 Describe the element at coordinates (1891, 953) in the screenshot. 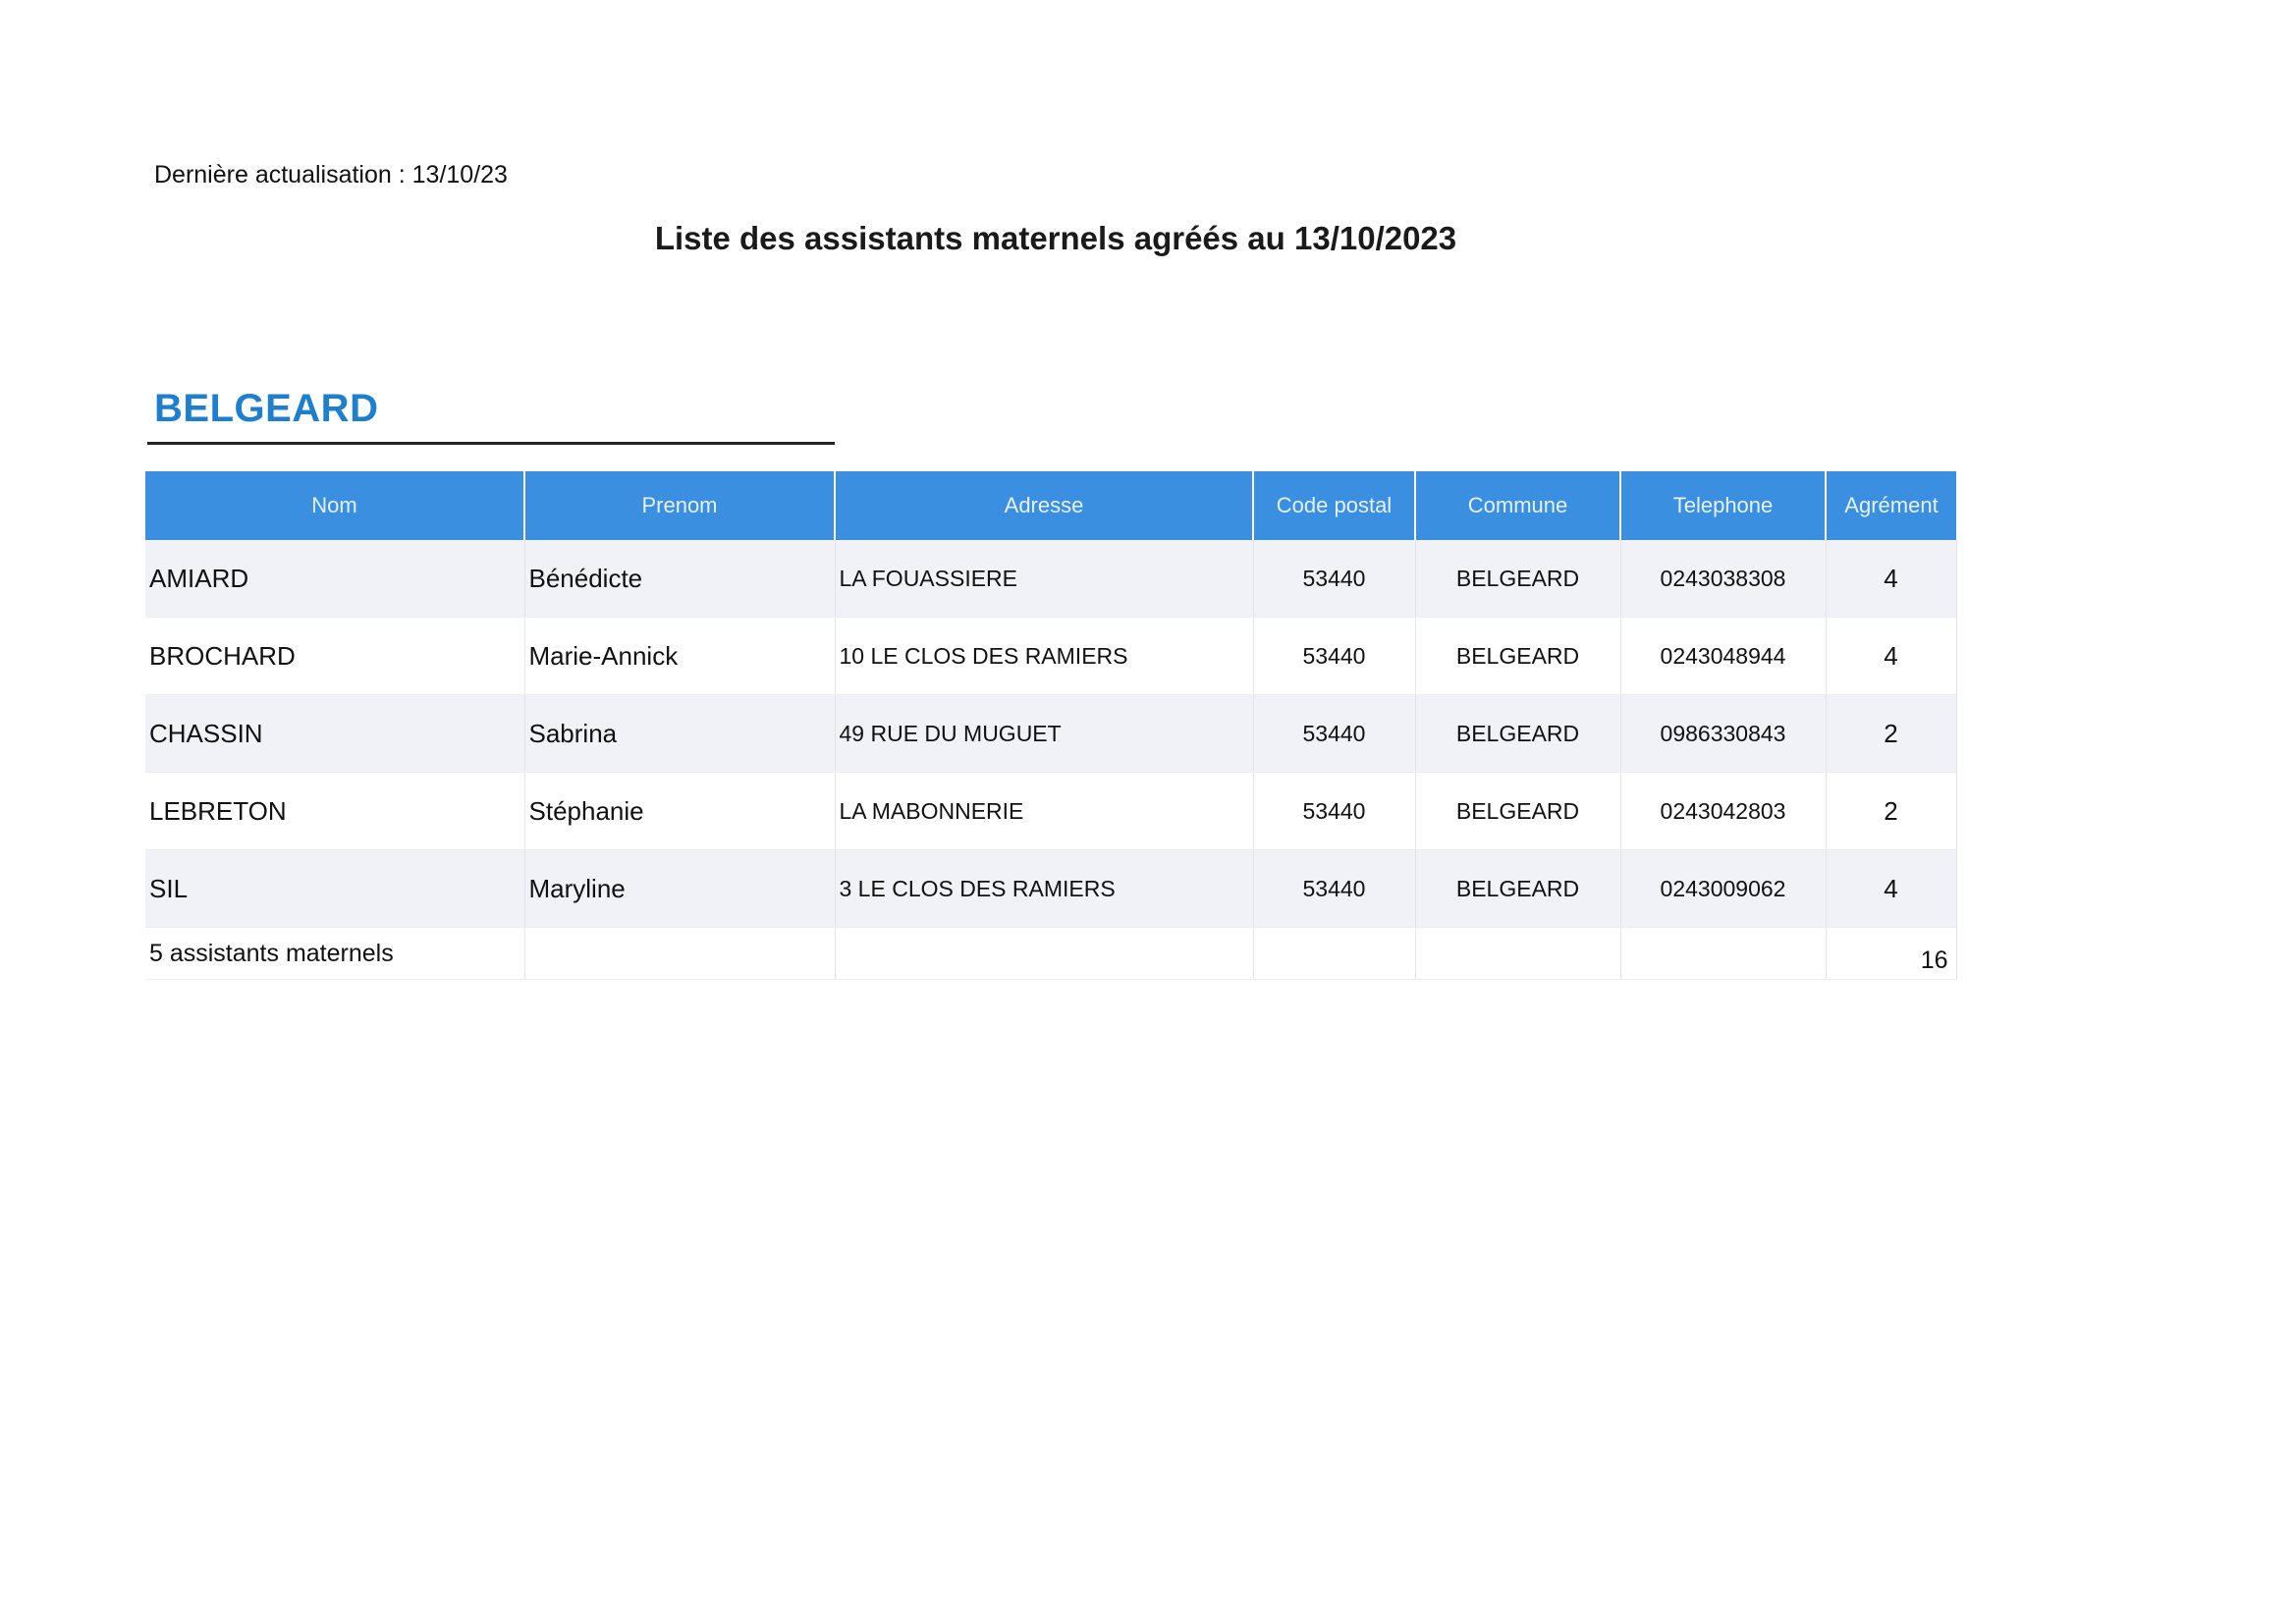

I see `footer-total-agrement: 16` at that location.